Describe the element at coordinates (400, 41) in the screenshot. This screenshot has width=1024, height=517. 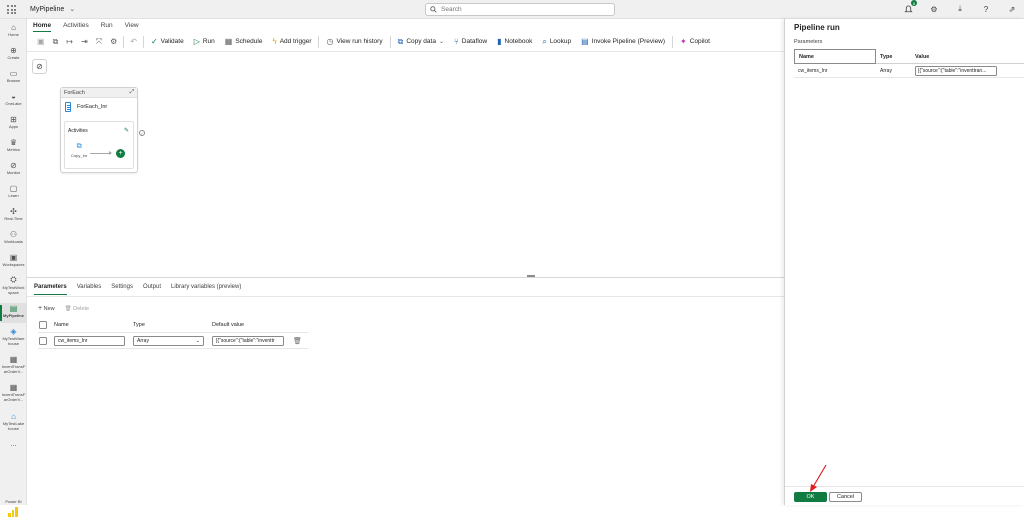
I see `copy-data-icon: ⧉` at that location.